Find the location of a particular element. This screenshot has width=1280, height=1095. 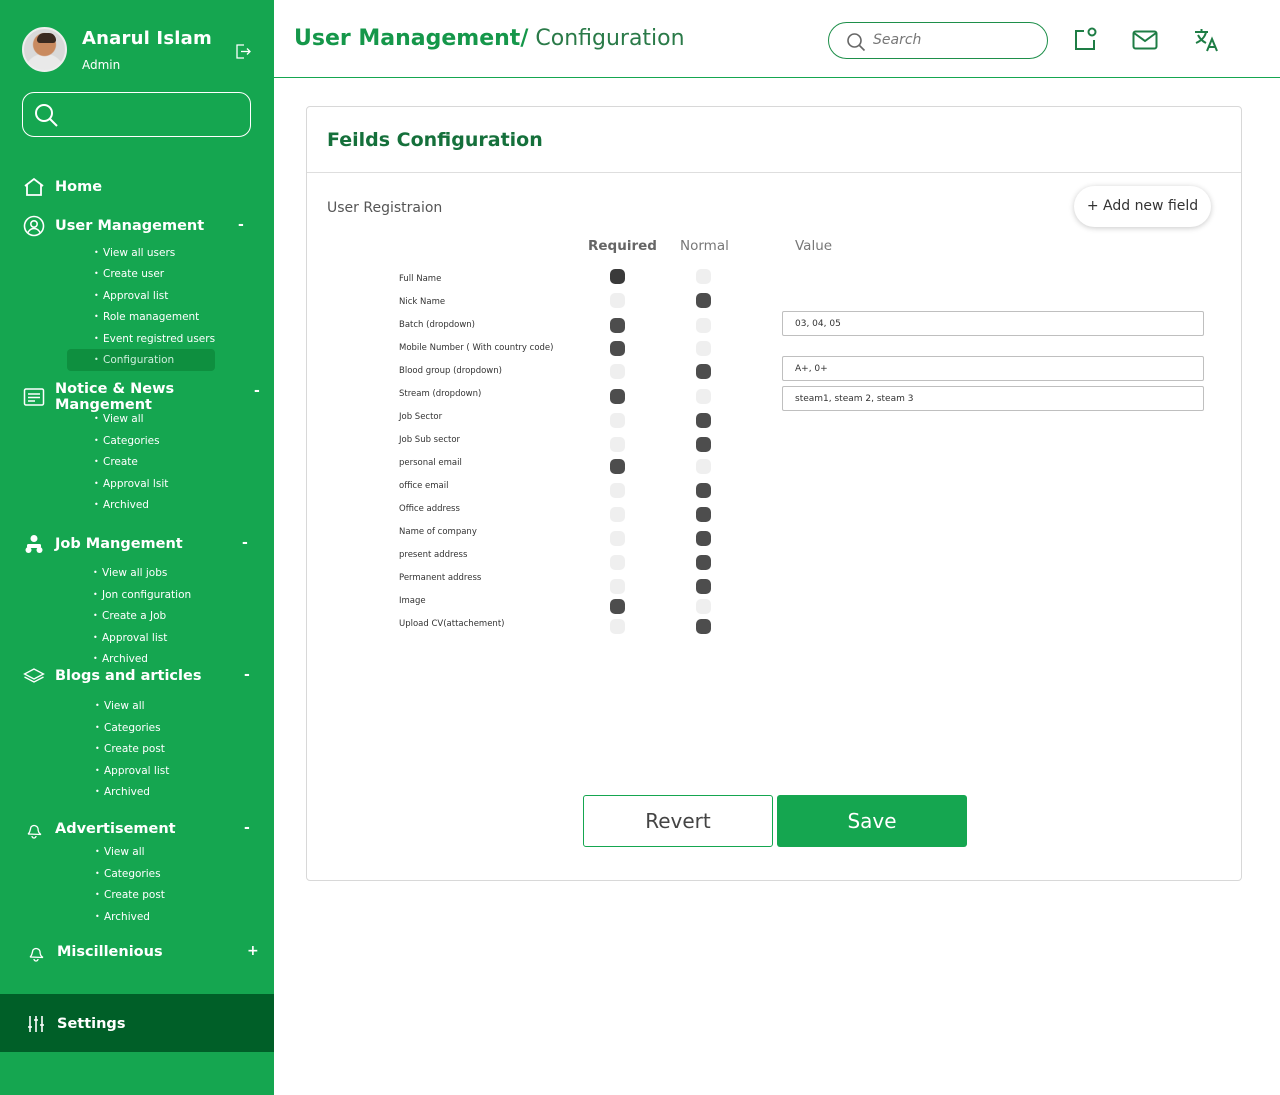

field-value-input: A+, 0+ is located at coordinates (993, 368).